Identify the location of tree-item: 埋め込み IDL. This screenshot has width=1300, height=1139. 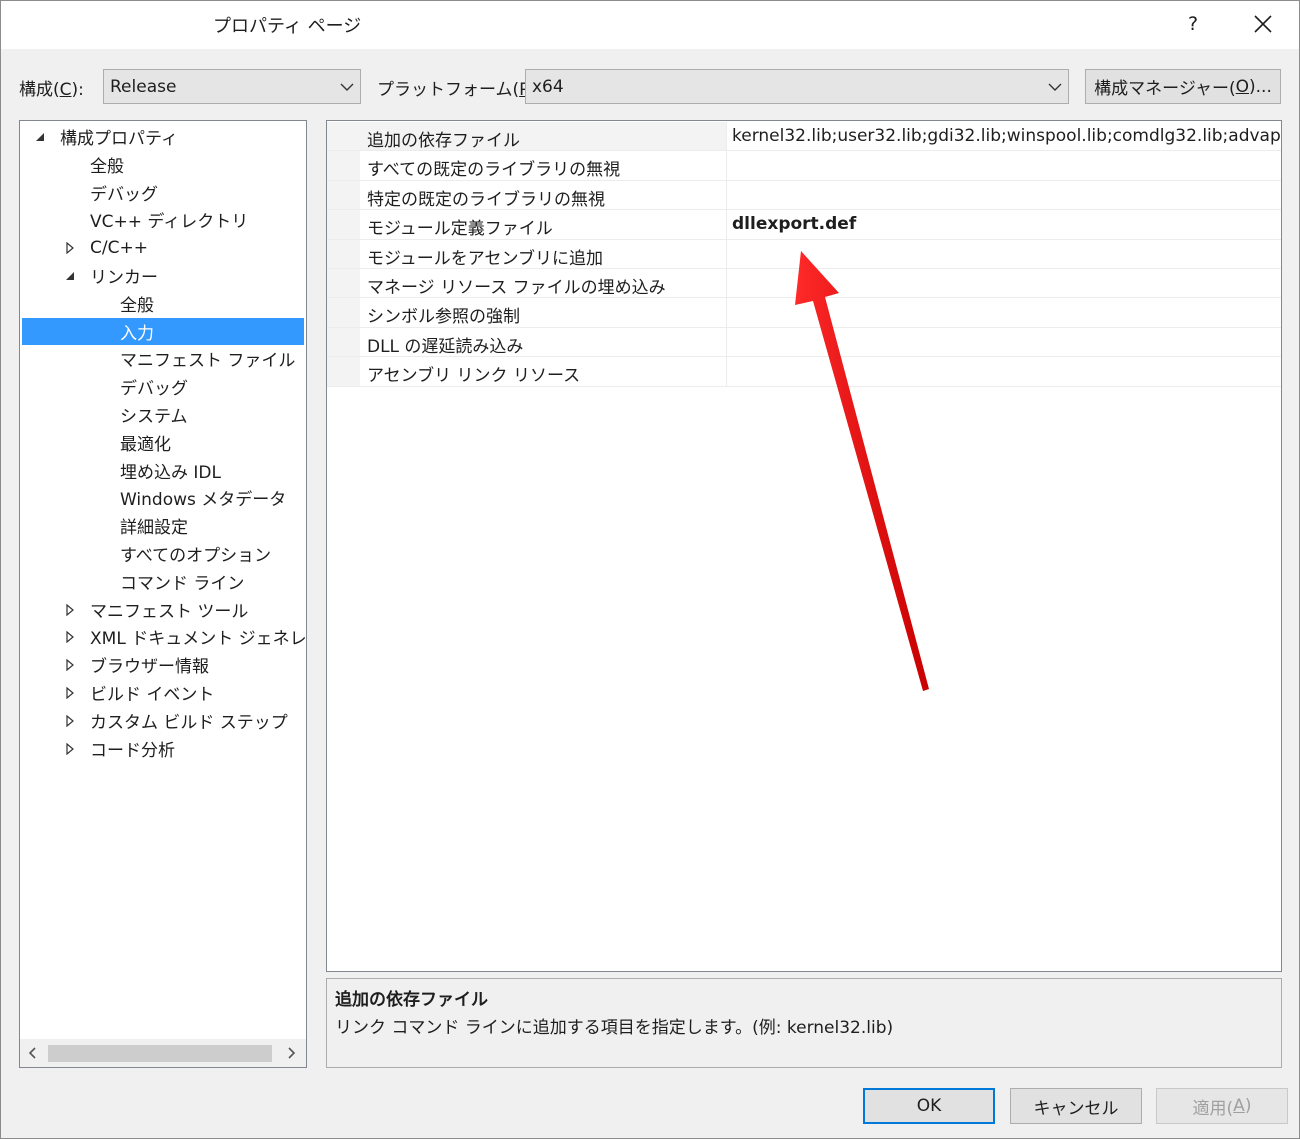
(163, 470).